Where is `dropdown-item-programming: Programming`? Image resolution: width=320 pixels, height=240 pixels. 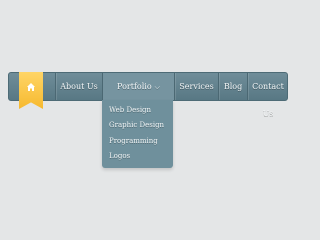
dropdown-item-programming: Programming is located at coordinates (133, 141).